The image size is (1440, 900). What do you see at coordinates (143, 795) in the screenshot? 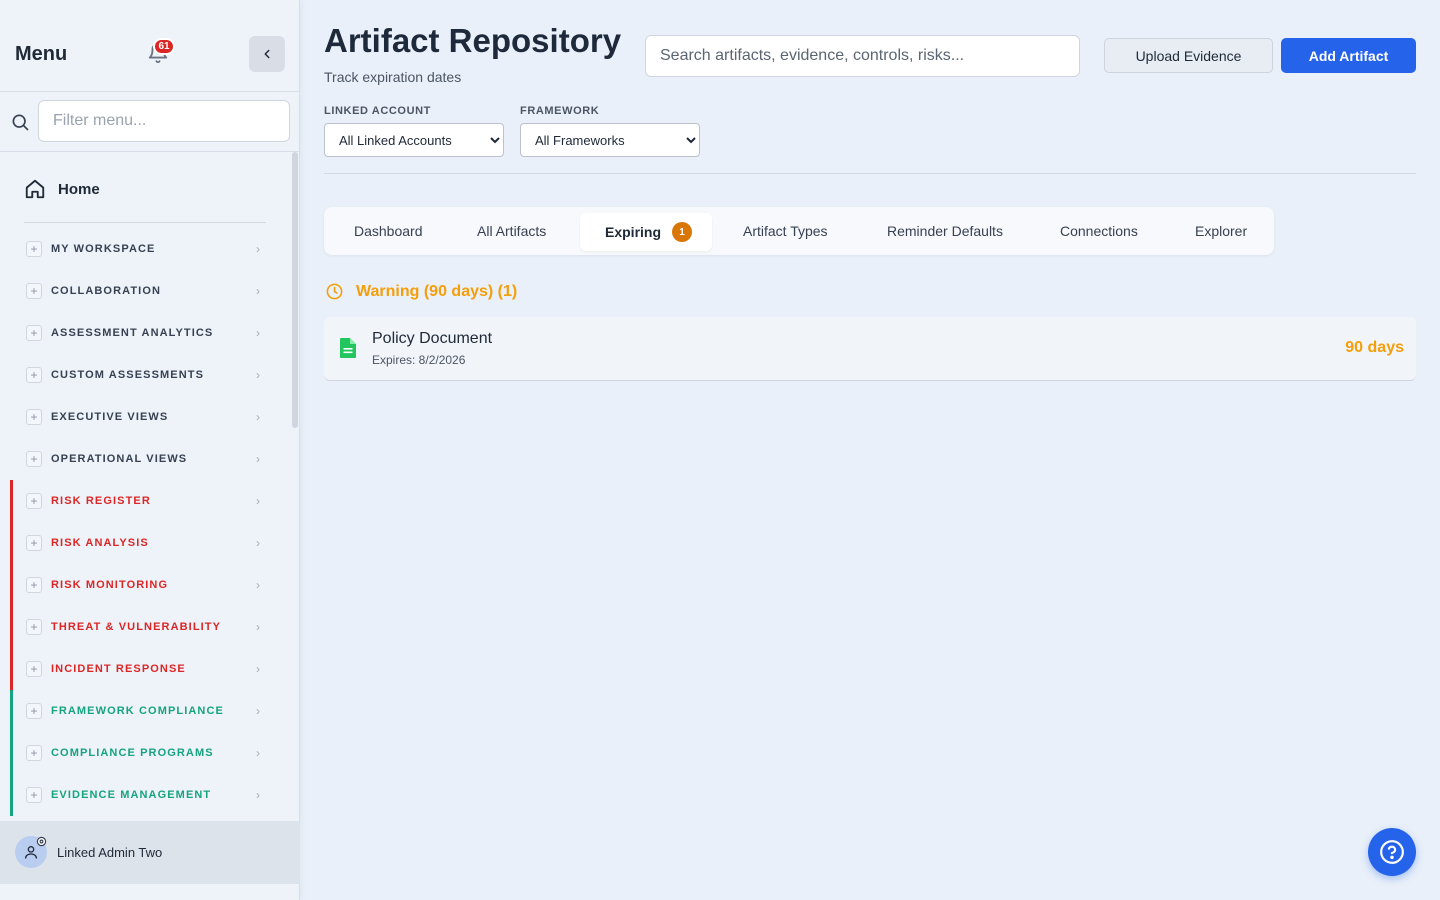
I see `sidebar-item-evidence-management: + EVIDENCE MANAGEMENT ›` at bounding box center [143, 795].